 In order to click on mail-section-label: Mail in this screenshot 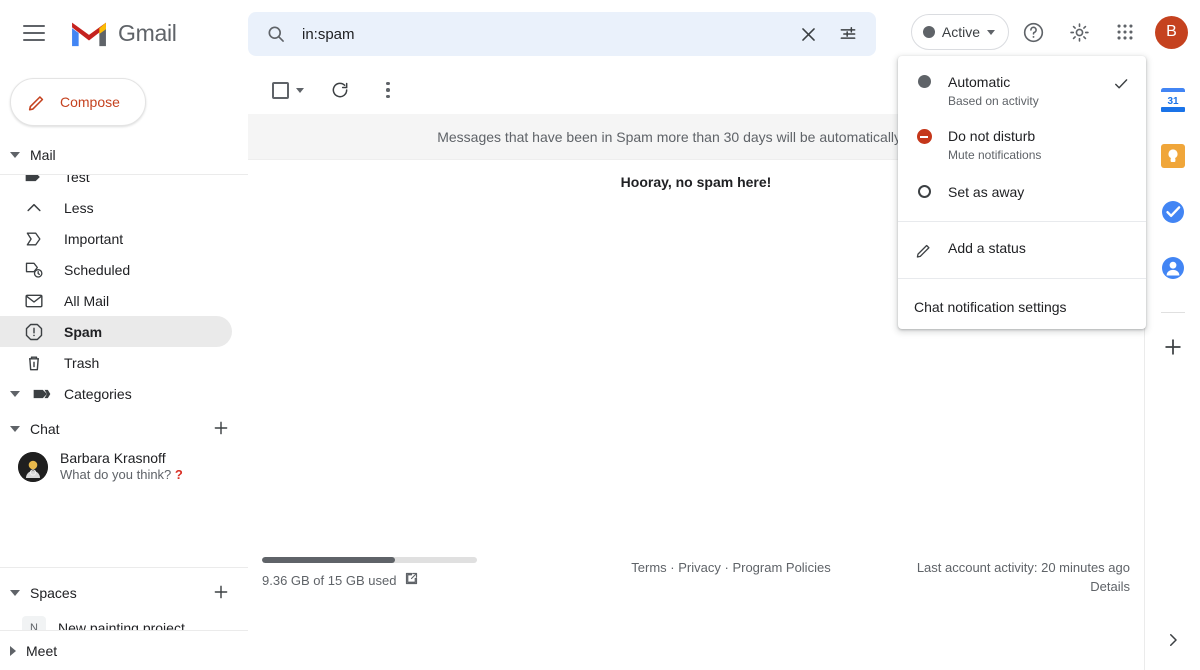, I will do `click(43, 155)`.